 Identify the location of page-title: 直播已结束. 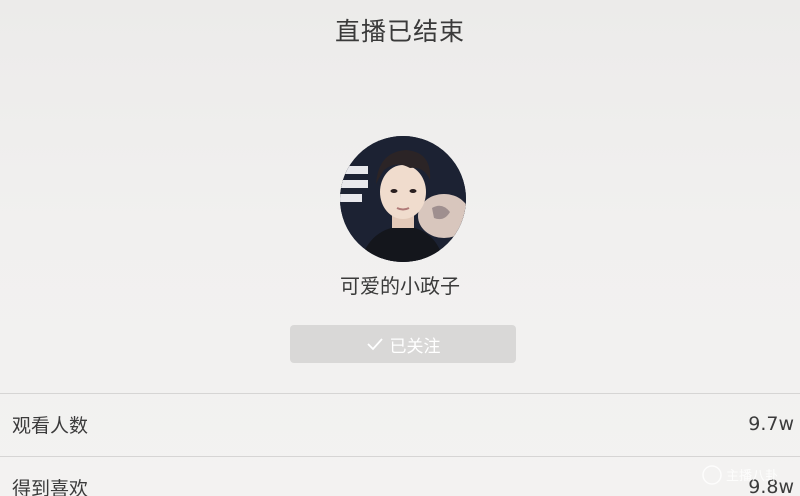
(399, 31).